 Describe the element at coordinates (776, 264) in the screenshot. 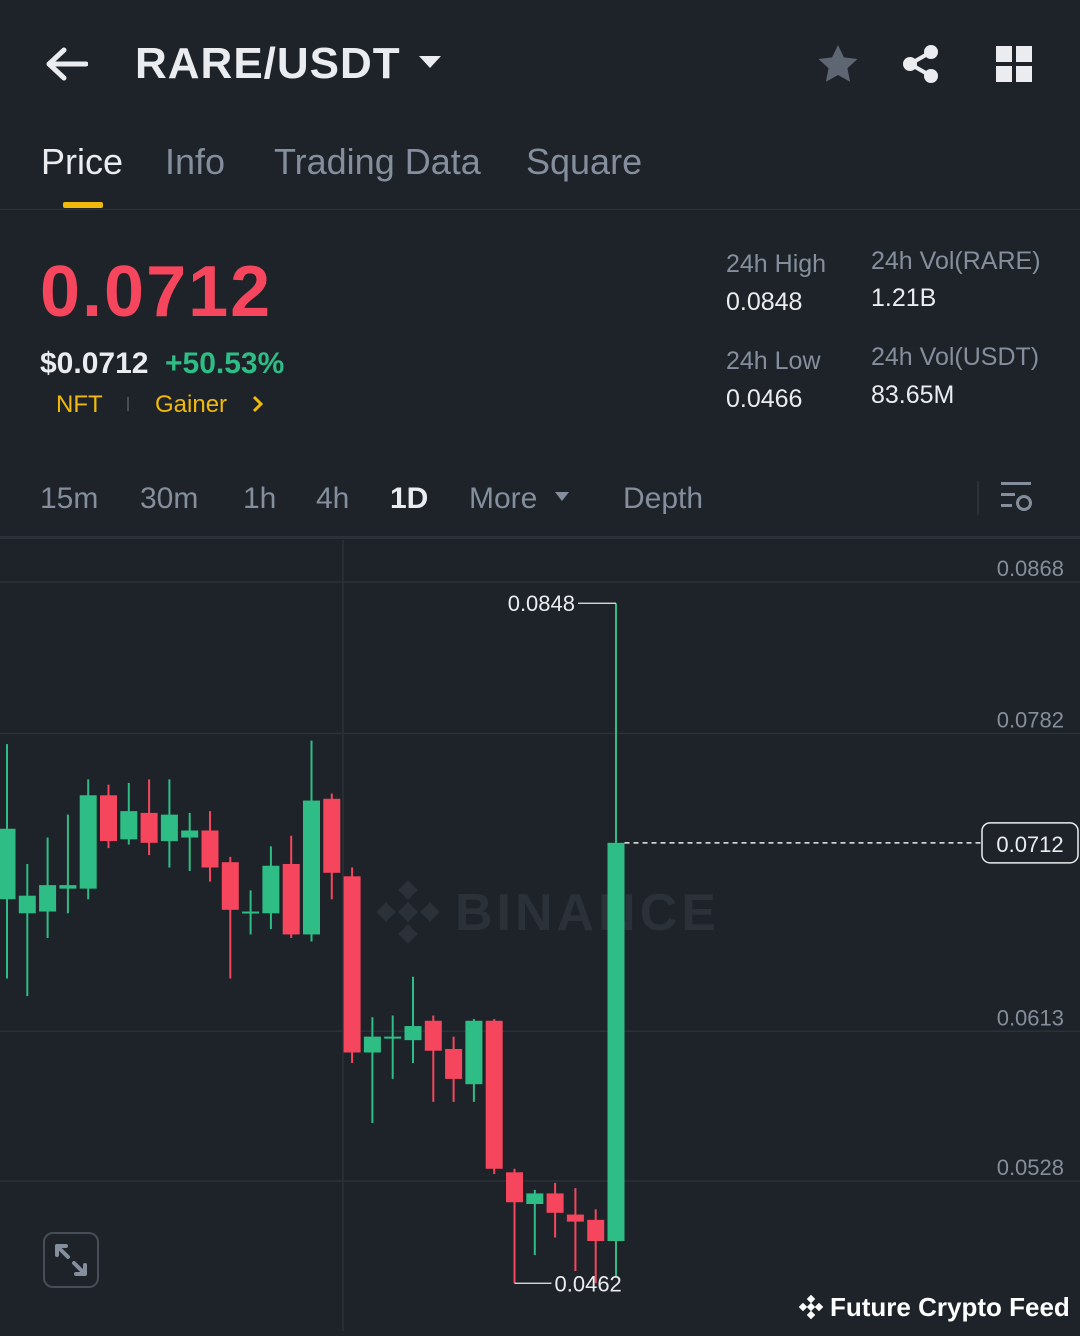

I see `high-label: 24h High` at that location.